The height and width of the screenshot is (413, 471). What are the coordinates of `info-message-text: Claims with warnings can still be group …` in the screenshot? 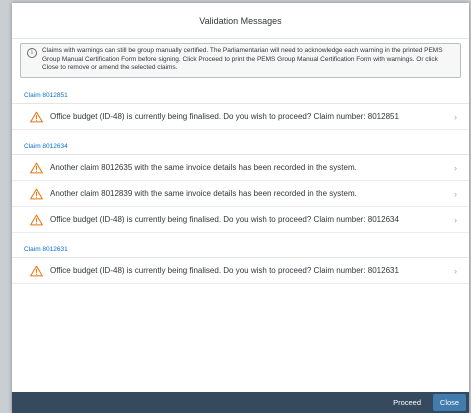 It's located at (242, 59).